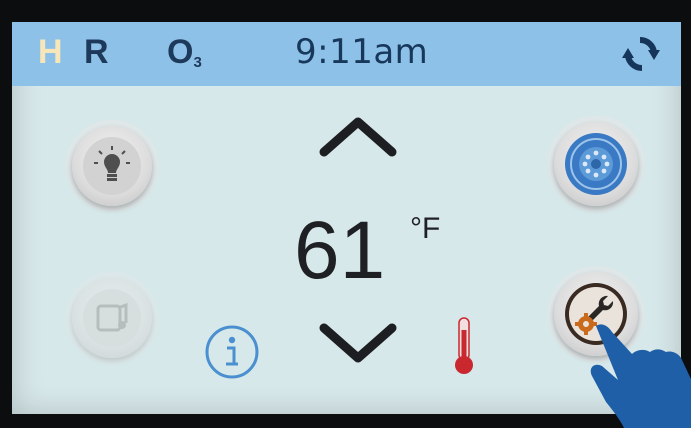 This screenshot has height=428, width=691. What do you see at coordinates (340, 250) in the screenshot?
I see `temperature-value: 61` at bounding box center [340, 250].